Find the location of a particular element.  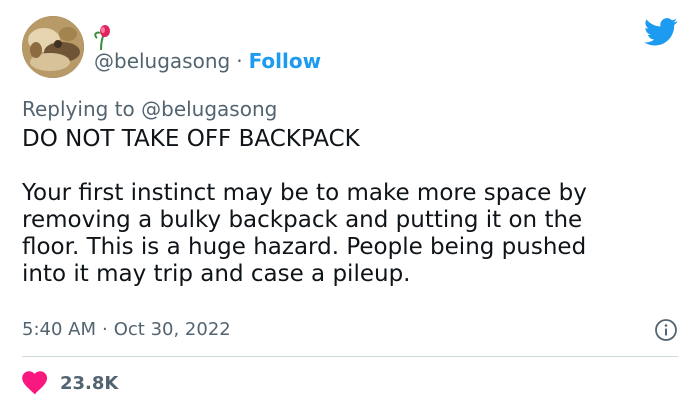

replying-to-mention: @belugasong is located at coordinates (209, 109).